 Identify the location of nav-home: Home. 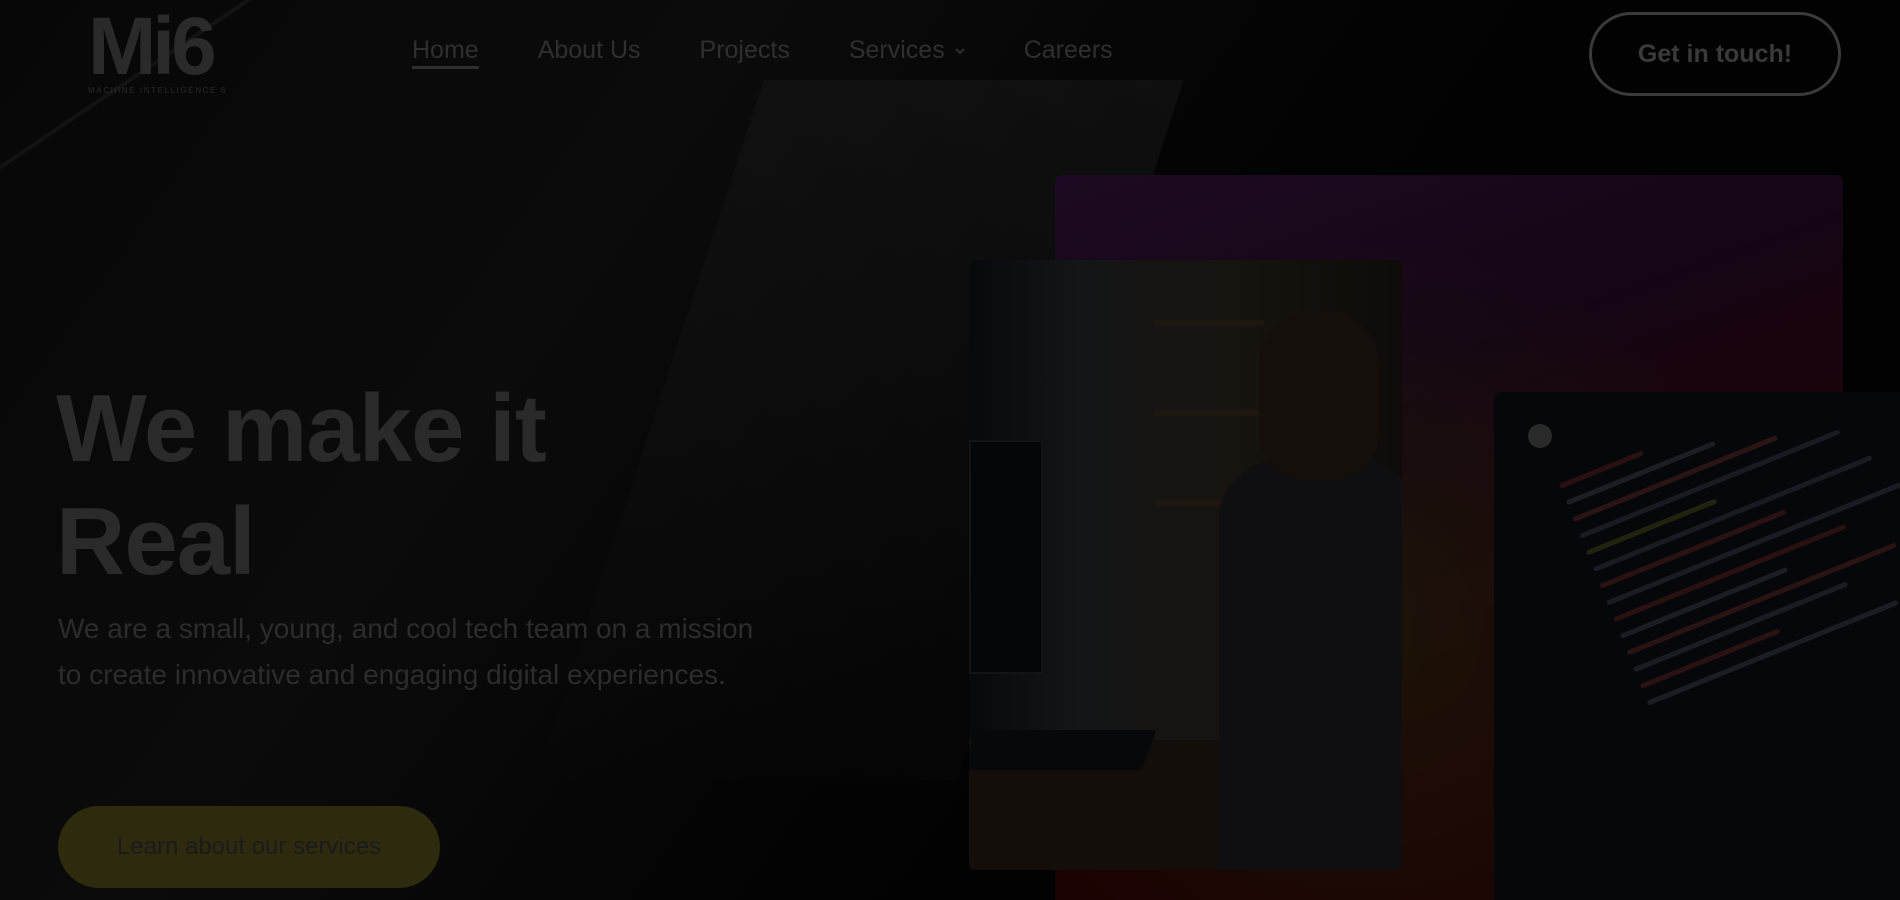
(445, 50).